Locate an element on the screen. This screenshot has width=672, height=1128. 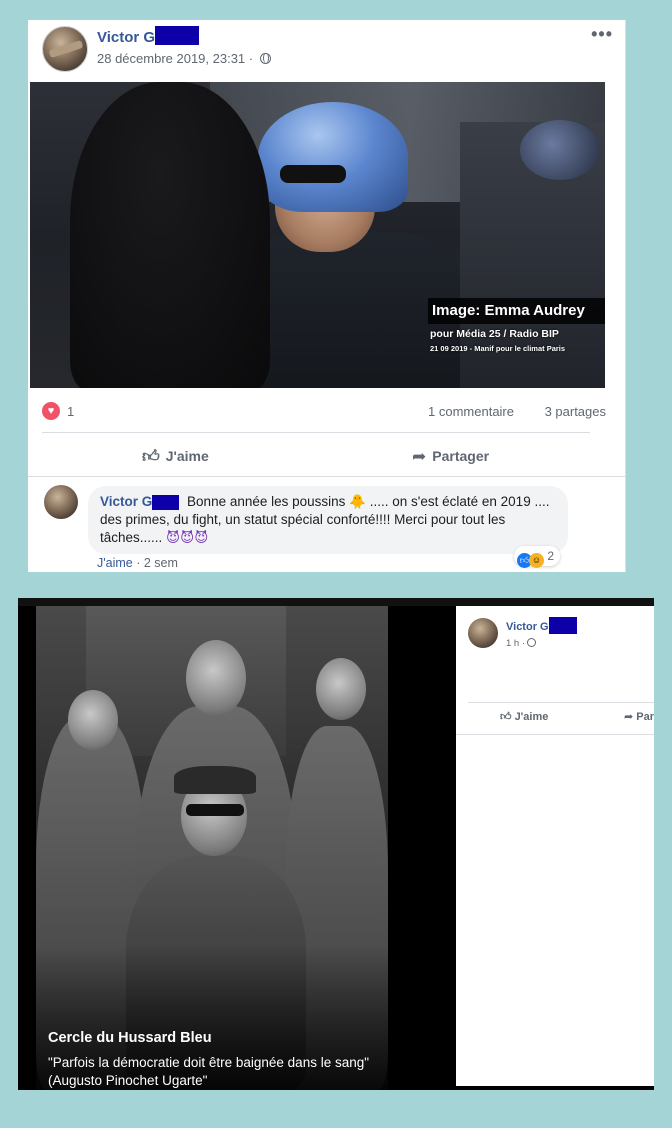
commenter-name: Victor G is located at coordinates (126, 501).